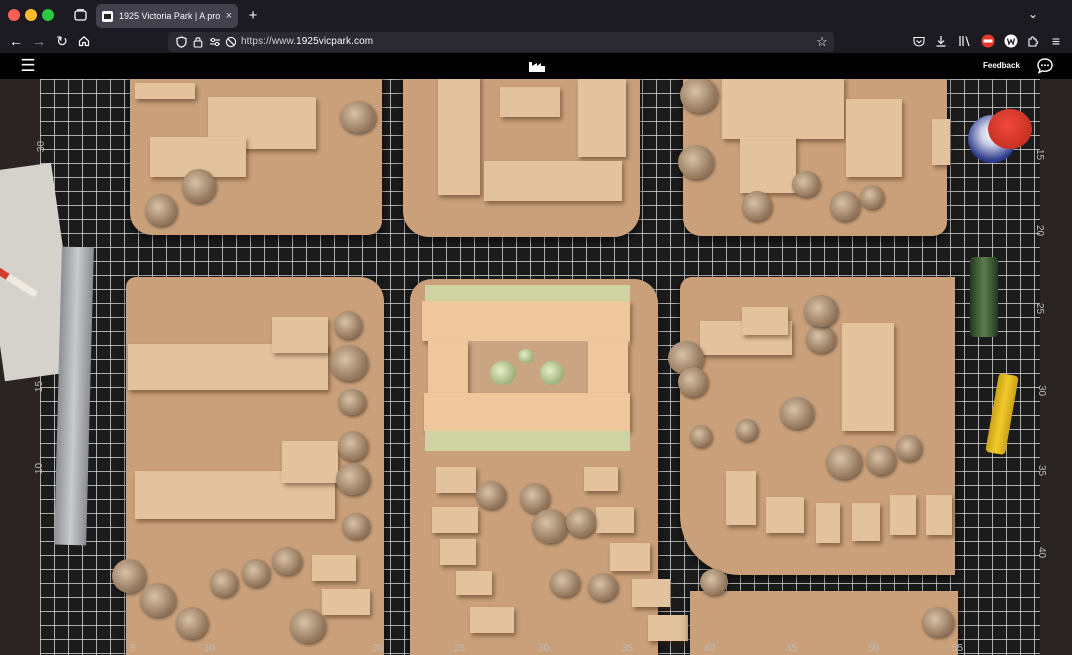 This screenshot has width=1072, height=655. Describe the element at coordinates (984, 297) in the screenshot. I see `glue-bottle` at that location.